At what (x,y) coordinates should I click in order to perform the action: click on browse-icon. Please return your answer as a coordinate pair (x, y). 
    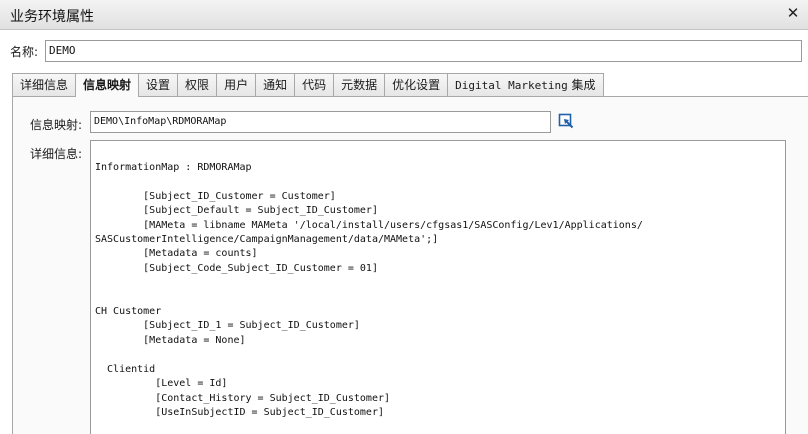
    Looking at the image, I should click on (566, 121).